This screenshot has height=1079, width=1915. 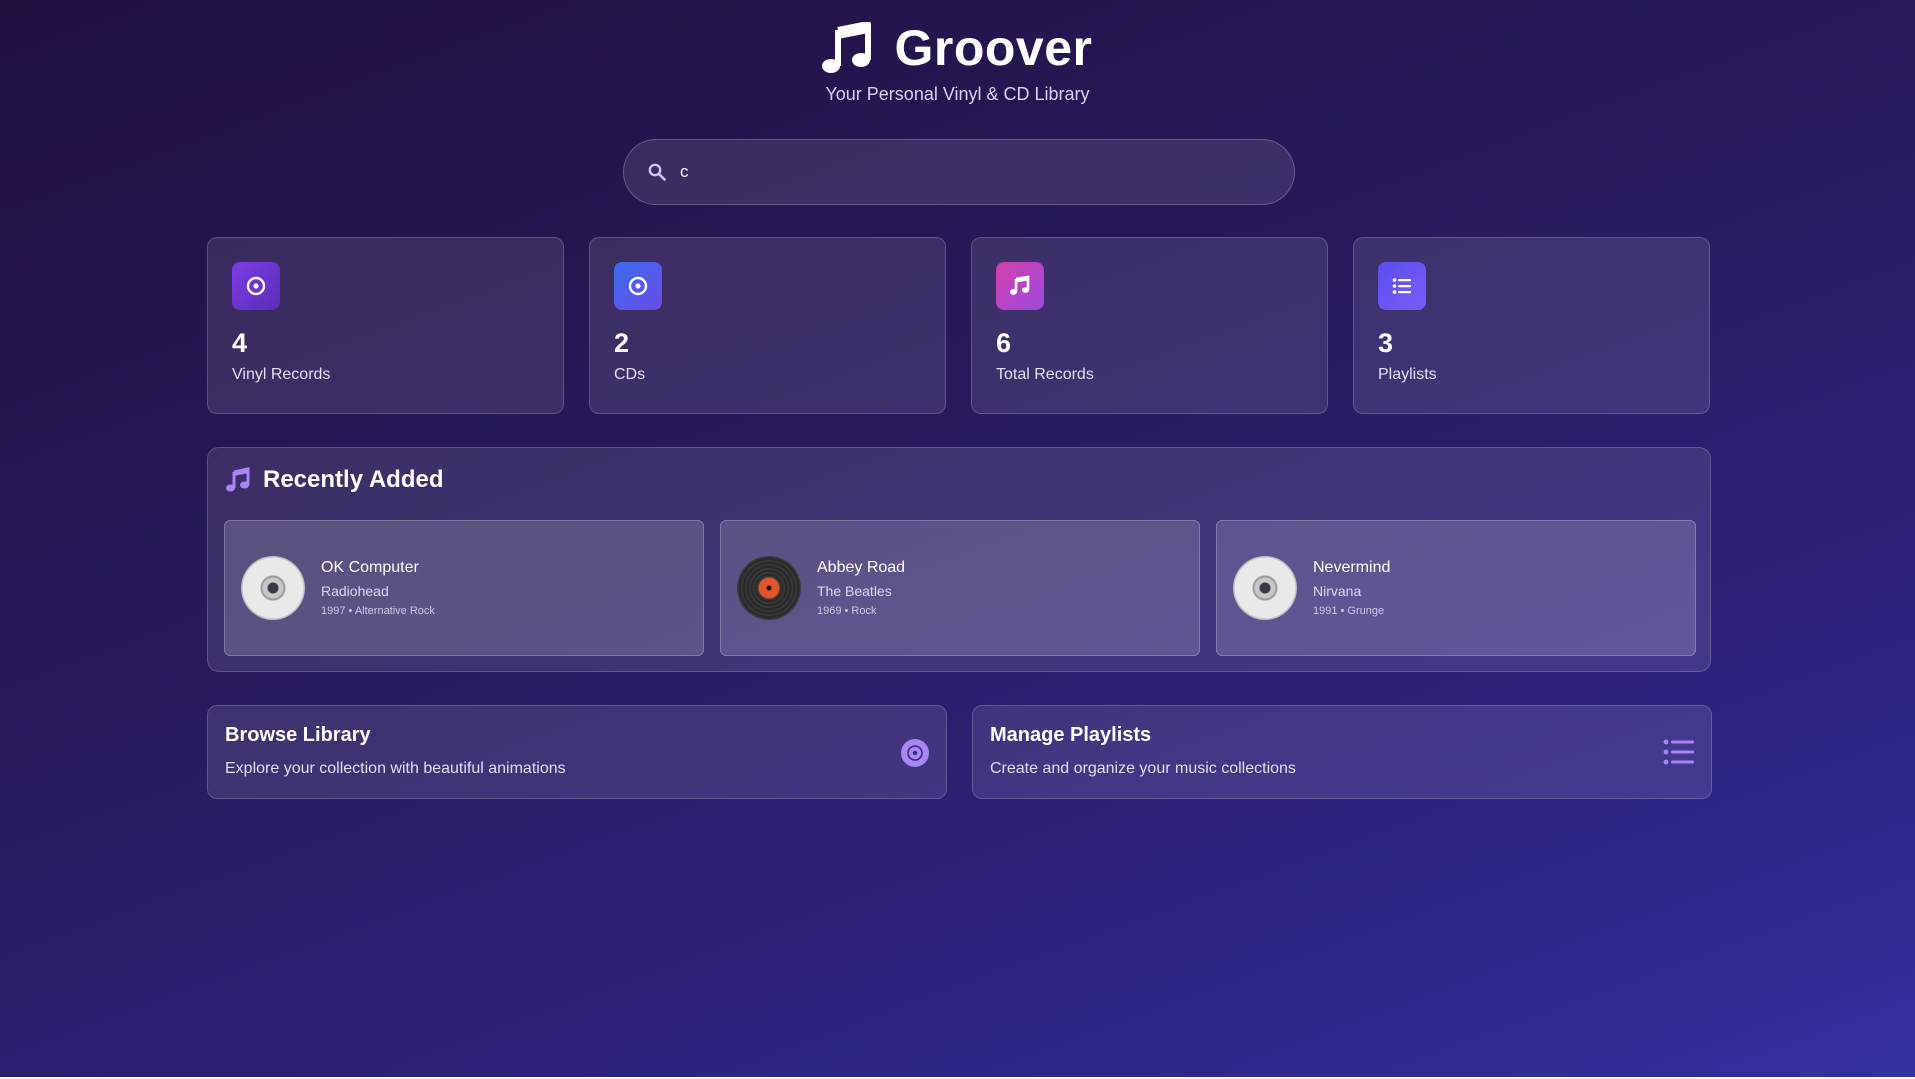 What do you see at coordinates (256, 286) in the screenshot?
I see `vinyl-icon` at bounding box center [256, 286].